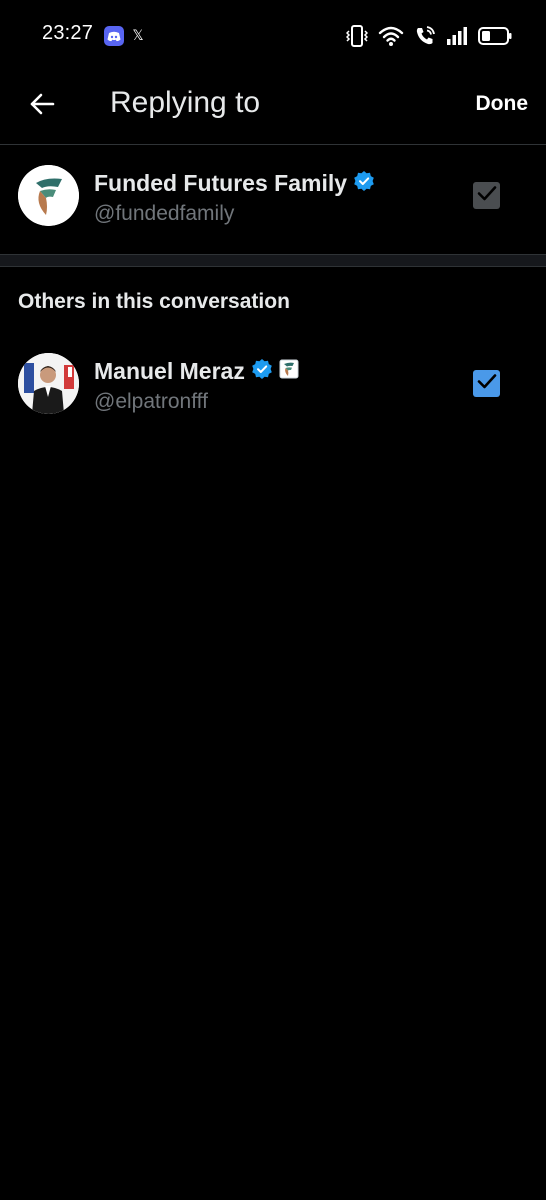  I want to click on battery-icon, so click(495, 36).